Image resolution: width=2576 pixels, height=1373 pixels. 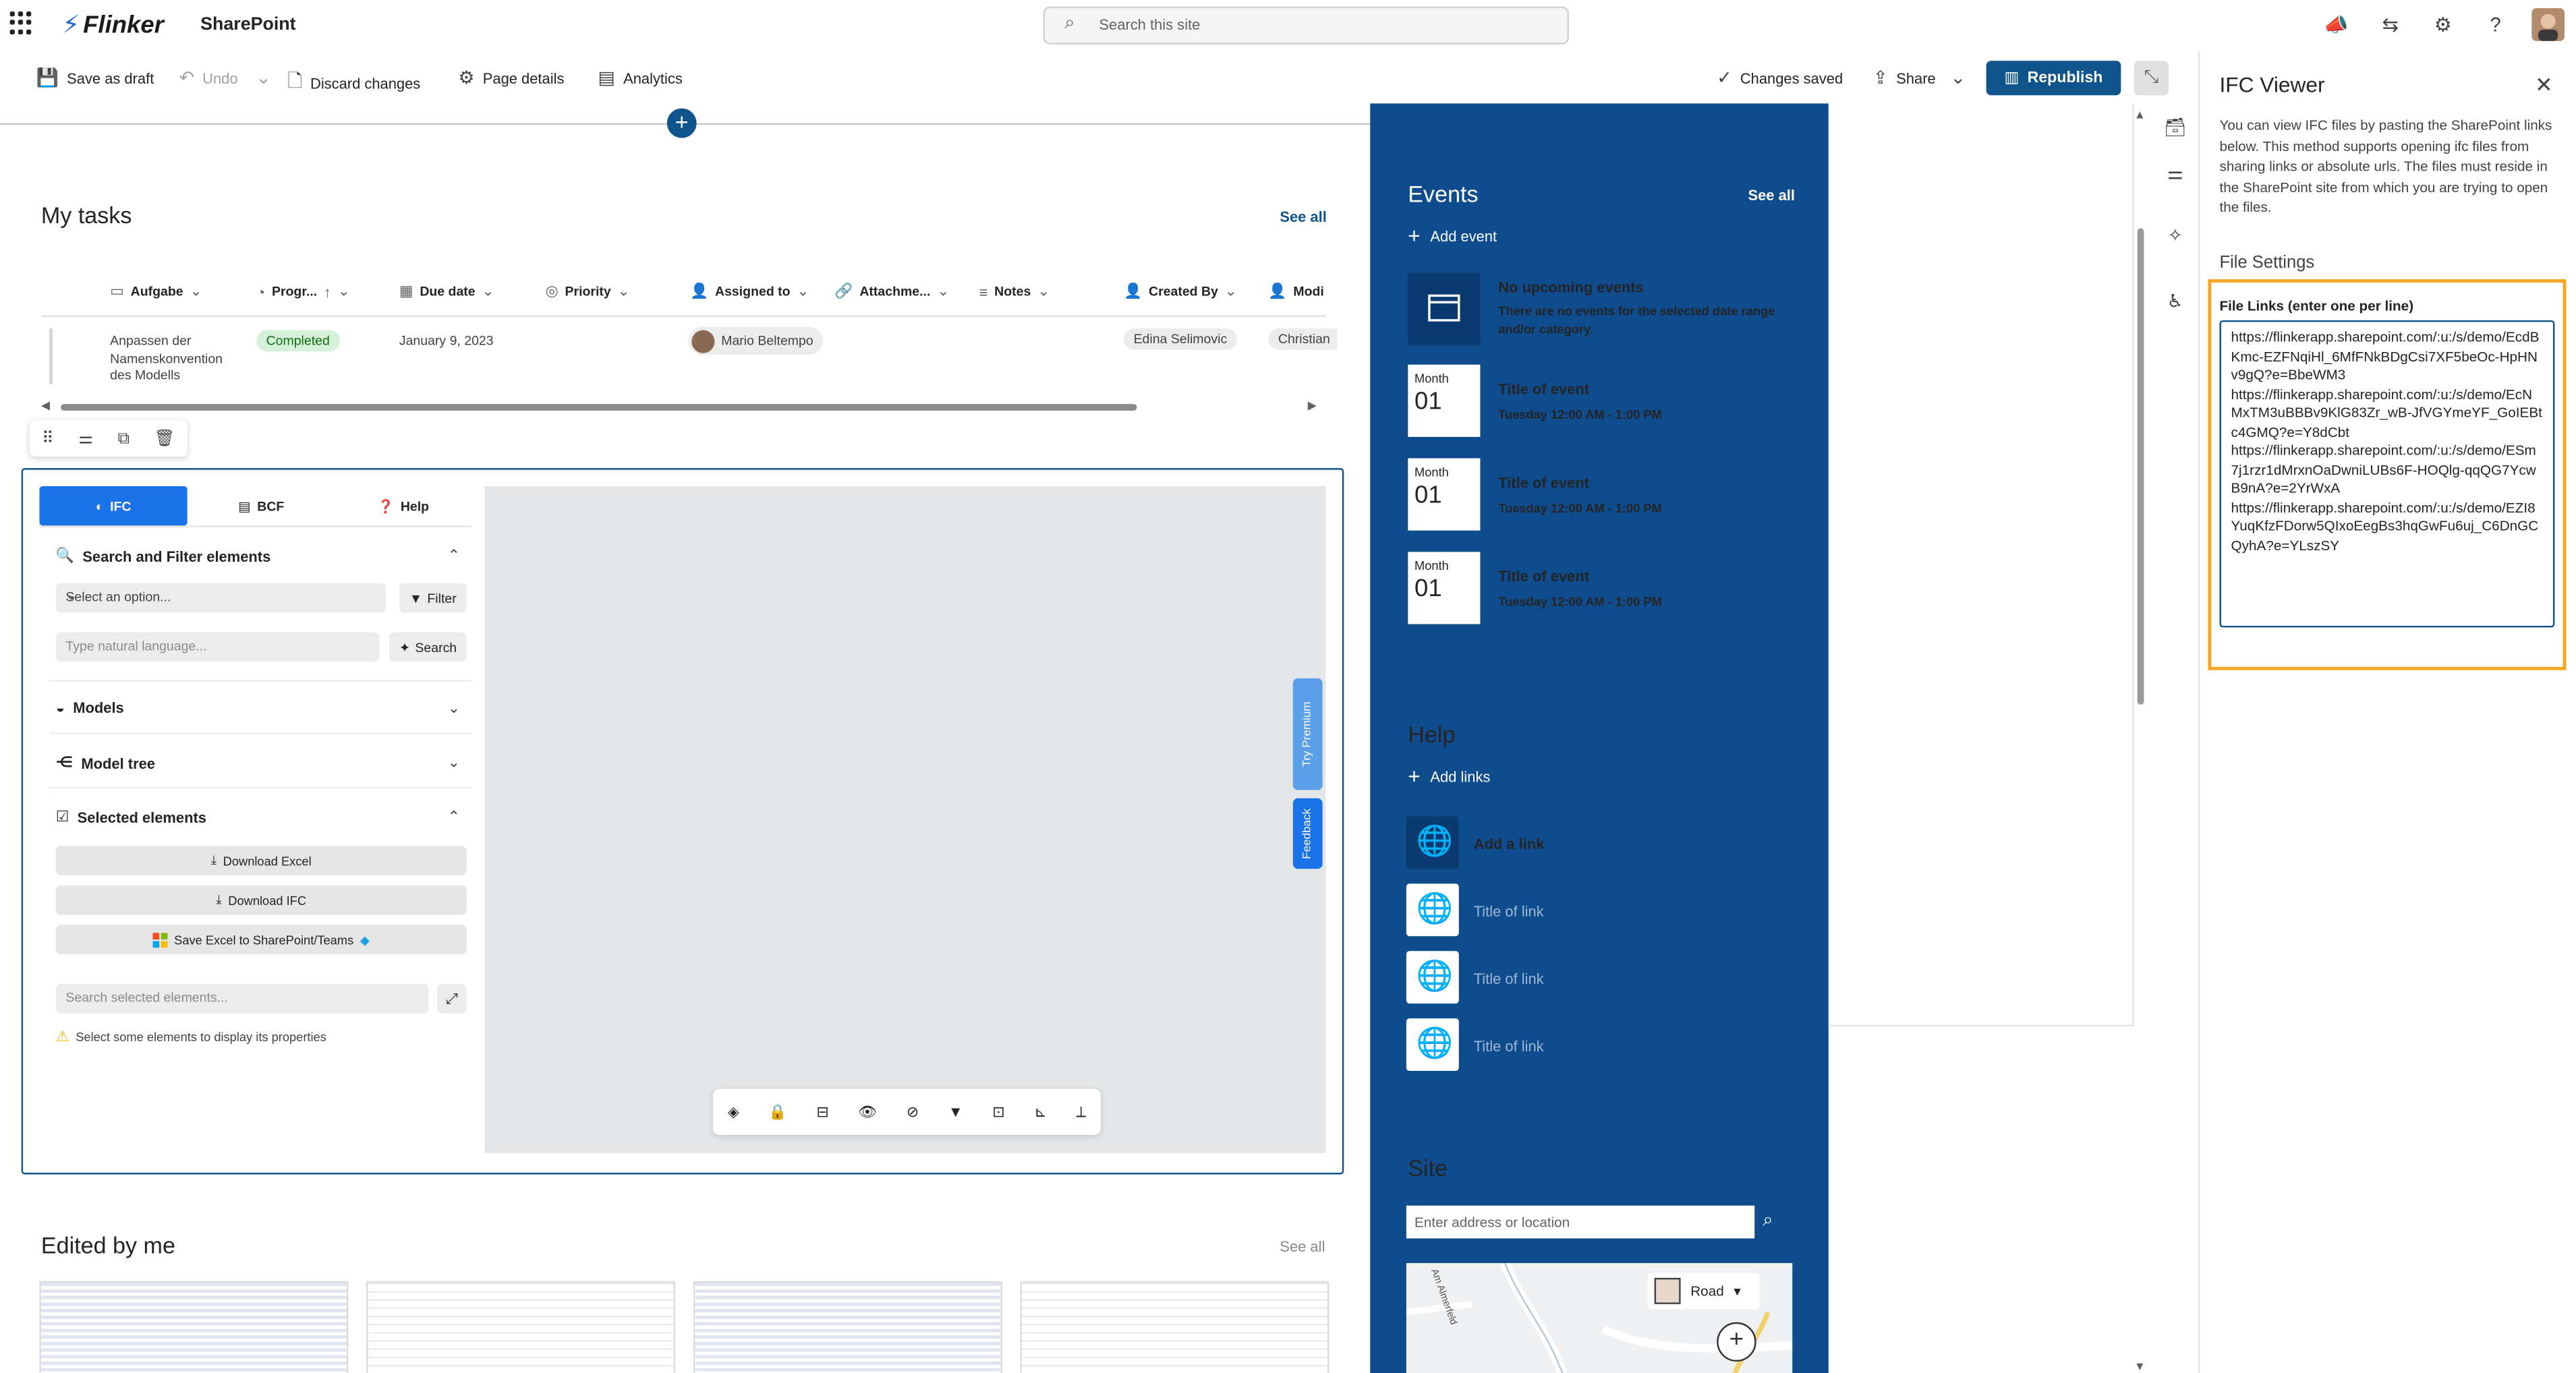 What do you see at coordinates (1040, 1112) in the screenshot?
I see `measure-icon: ⊾` at bounding box center [1040, 1112].